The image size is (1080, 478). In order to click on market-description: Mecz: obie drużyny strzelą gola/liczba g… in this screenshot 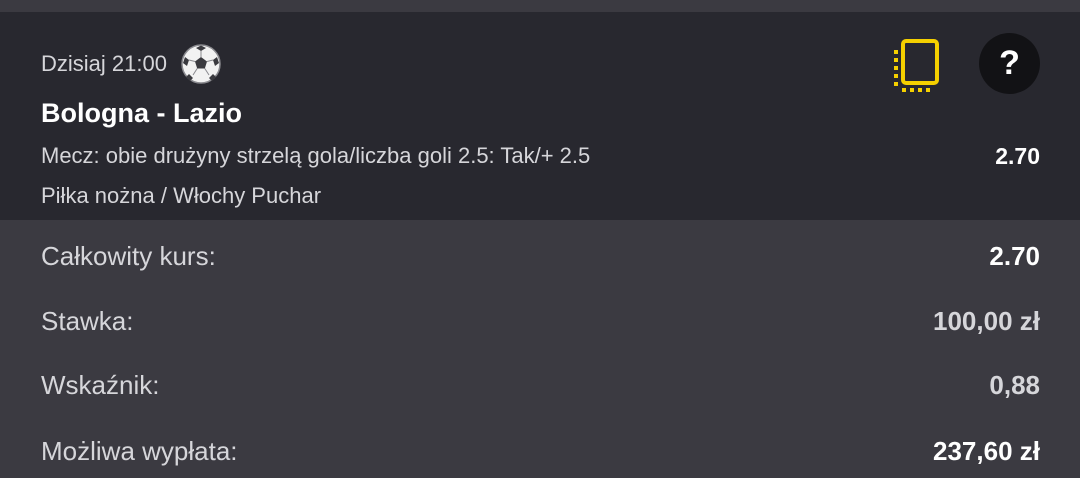, I will do `click(316, 155)`.